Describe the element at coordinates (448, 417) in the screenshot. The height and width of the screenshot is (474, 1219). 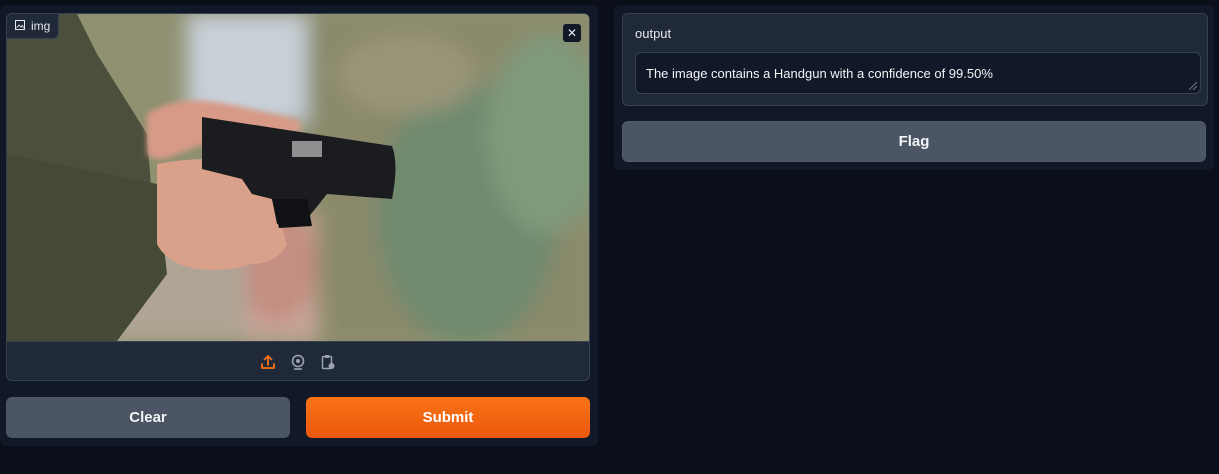
I see `submit-button: Submit` at that location.